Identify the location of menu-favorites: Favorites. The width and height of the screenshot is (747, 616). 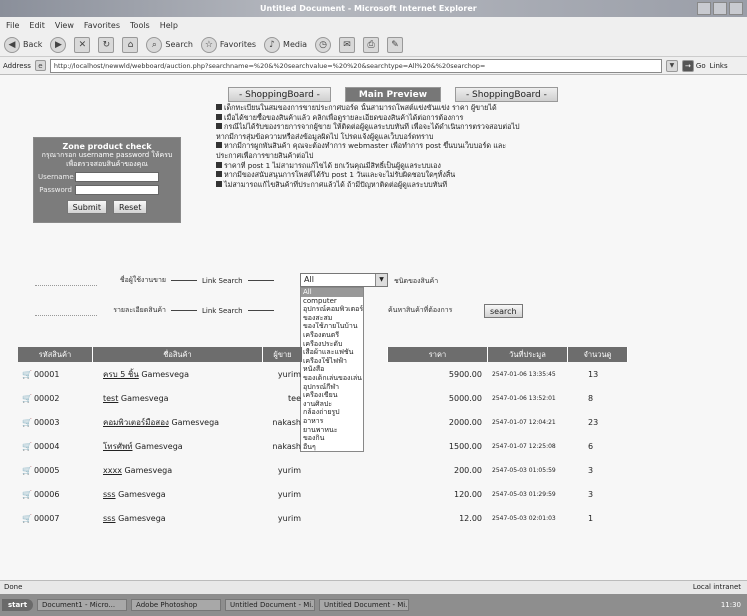
(102, 25).